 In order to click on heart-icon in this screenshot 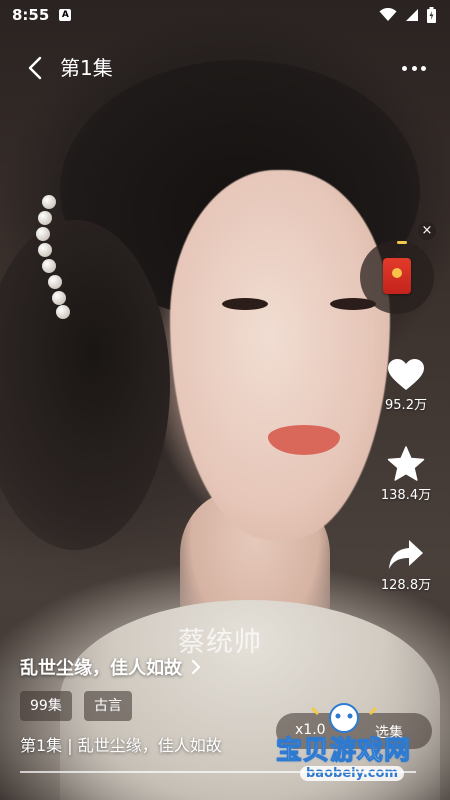, I will do `click(406, 374)`.